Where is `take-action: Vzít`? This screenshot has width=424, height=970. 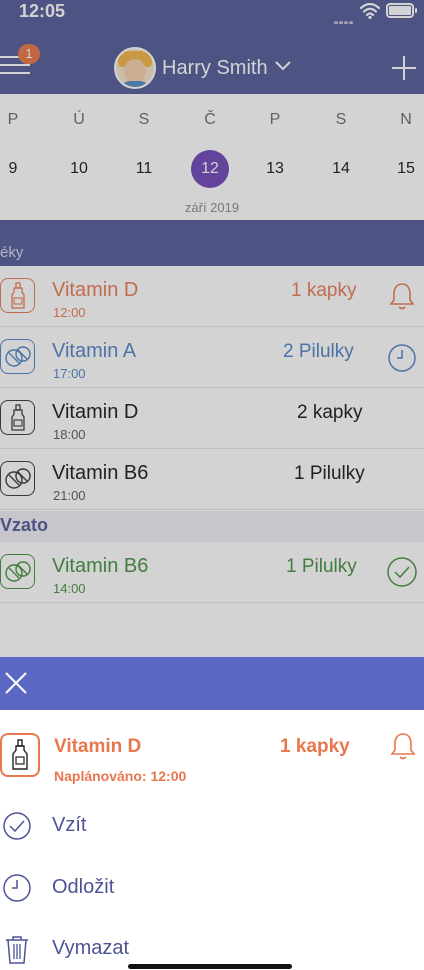 take-action: Vzít is located at coordinates (212, 826).